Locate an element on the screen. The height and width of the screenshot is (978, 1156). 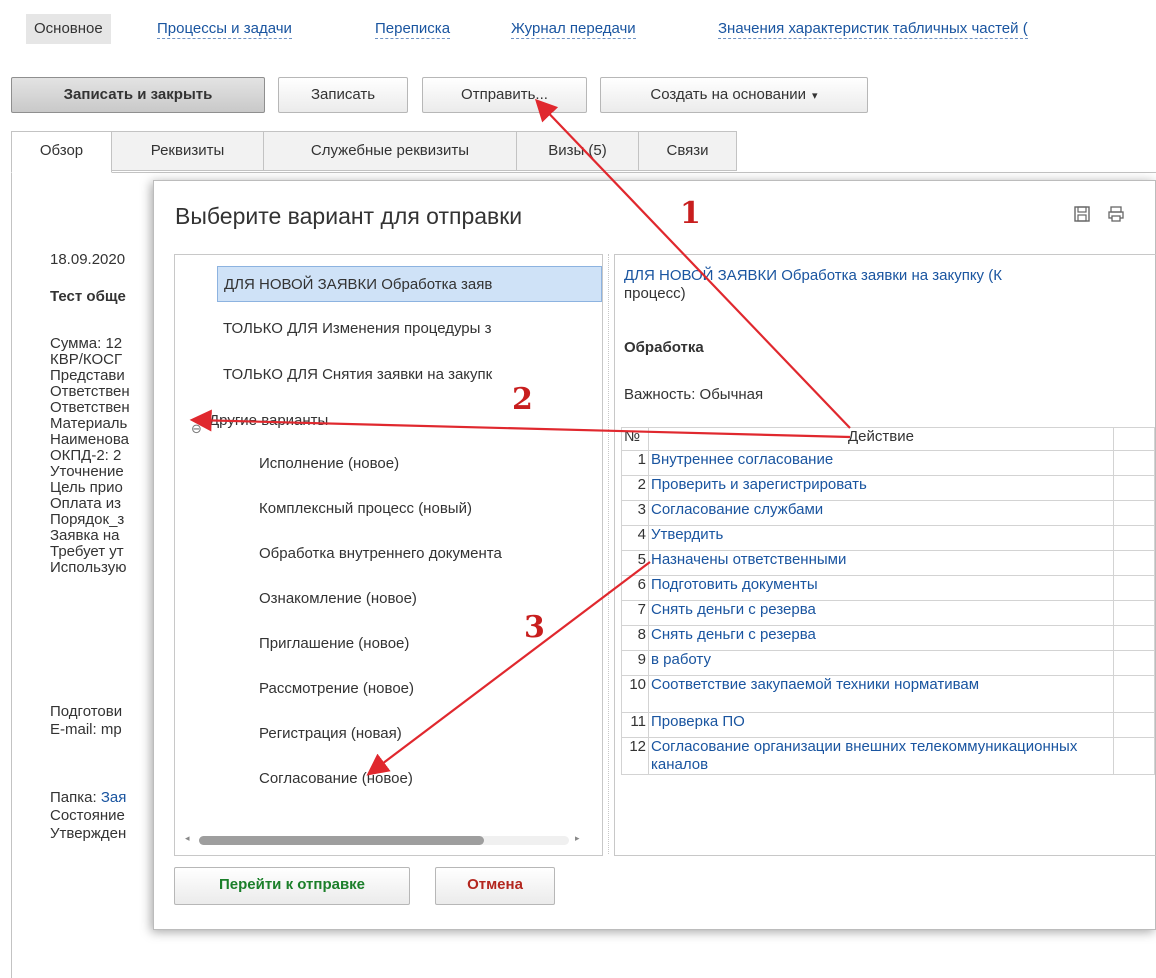
doc-line: Сумма: 12 is located at coordinates (86, 343).